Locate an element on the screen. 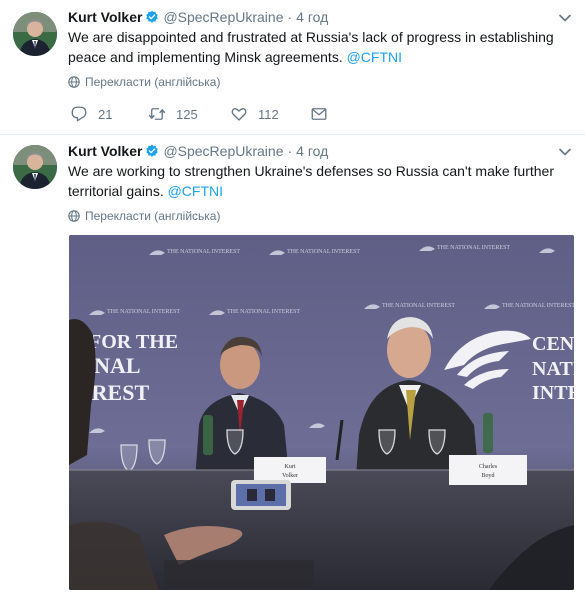 The width and height of the screenshot is (585, 596). direct-message-button is located at coordinates (324, 114).